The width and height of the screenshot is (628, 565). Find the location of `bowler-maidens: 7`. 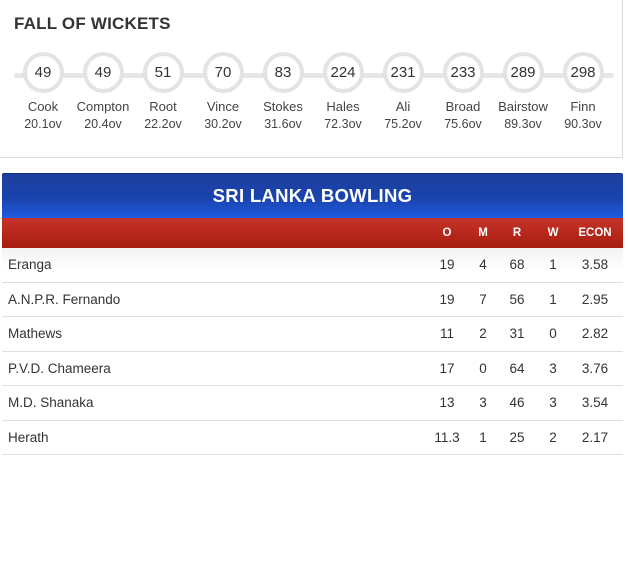

bowler-maidens: 7 is located at coordinates (483, 299).